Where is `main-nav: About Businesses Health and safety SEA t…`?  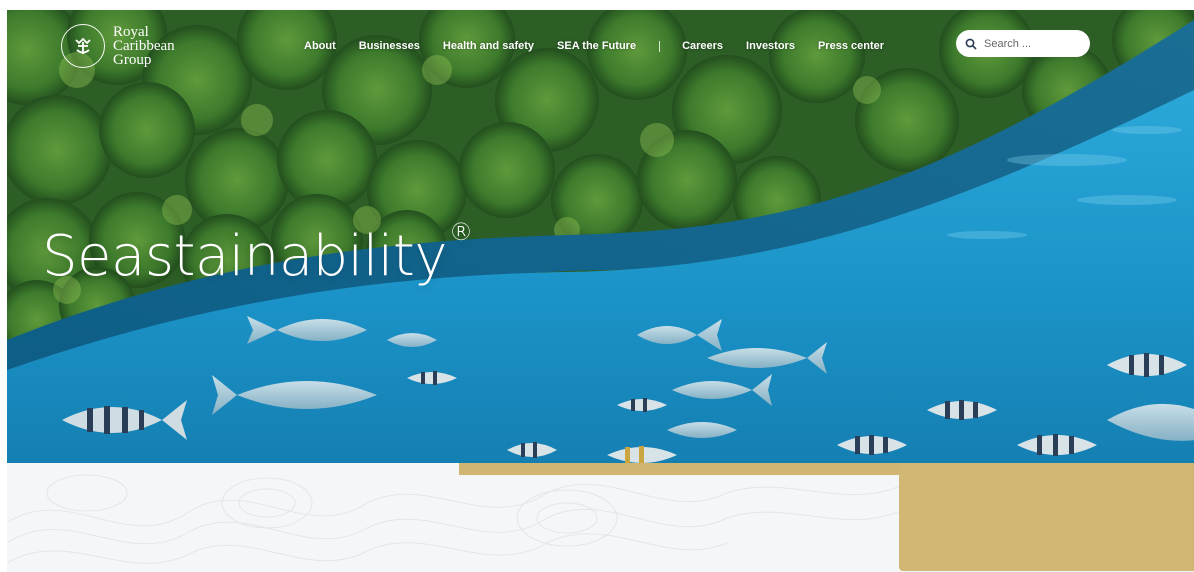
main-nav: About Businesses Health and safety SEA t… is located at coordinates (605, 46).